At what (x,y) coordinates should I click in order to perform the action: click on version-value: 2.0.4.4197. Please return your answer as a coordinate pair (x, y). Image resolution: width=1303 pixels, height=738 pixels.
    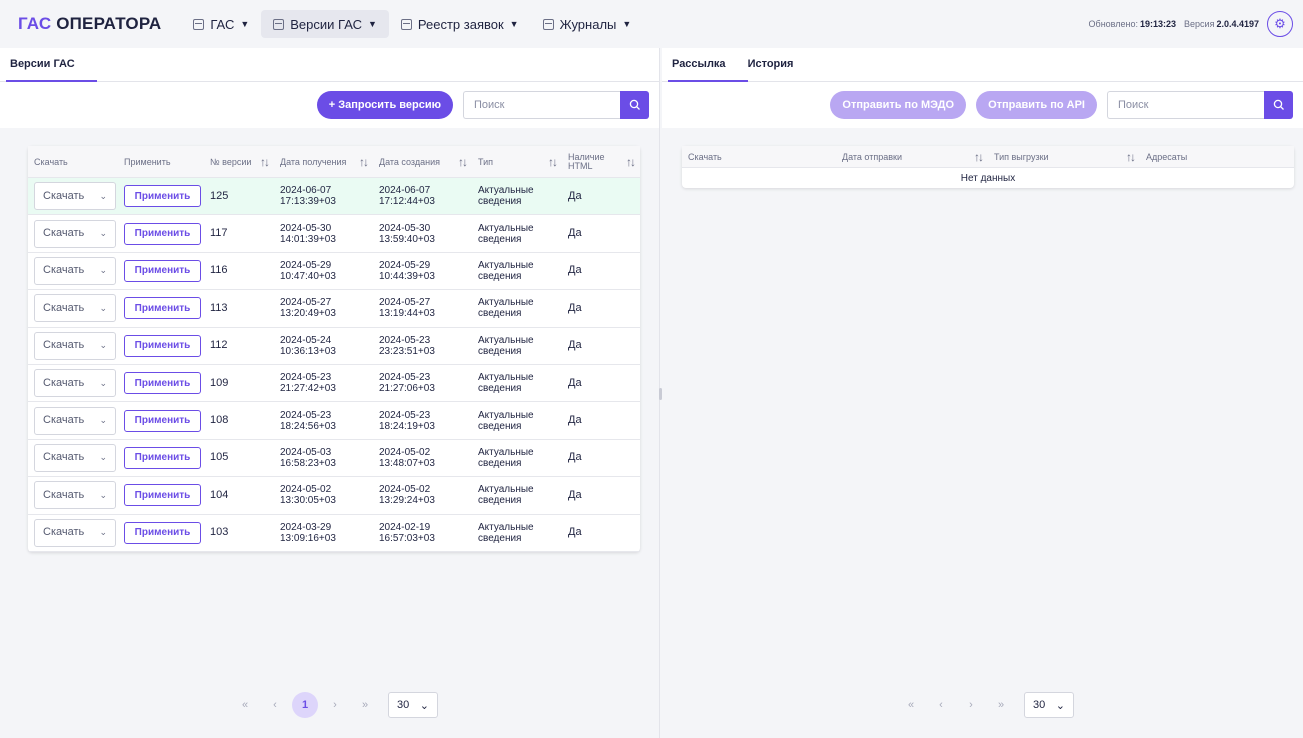
    Looking at the image, I should click on (1237, 24).